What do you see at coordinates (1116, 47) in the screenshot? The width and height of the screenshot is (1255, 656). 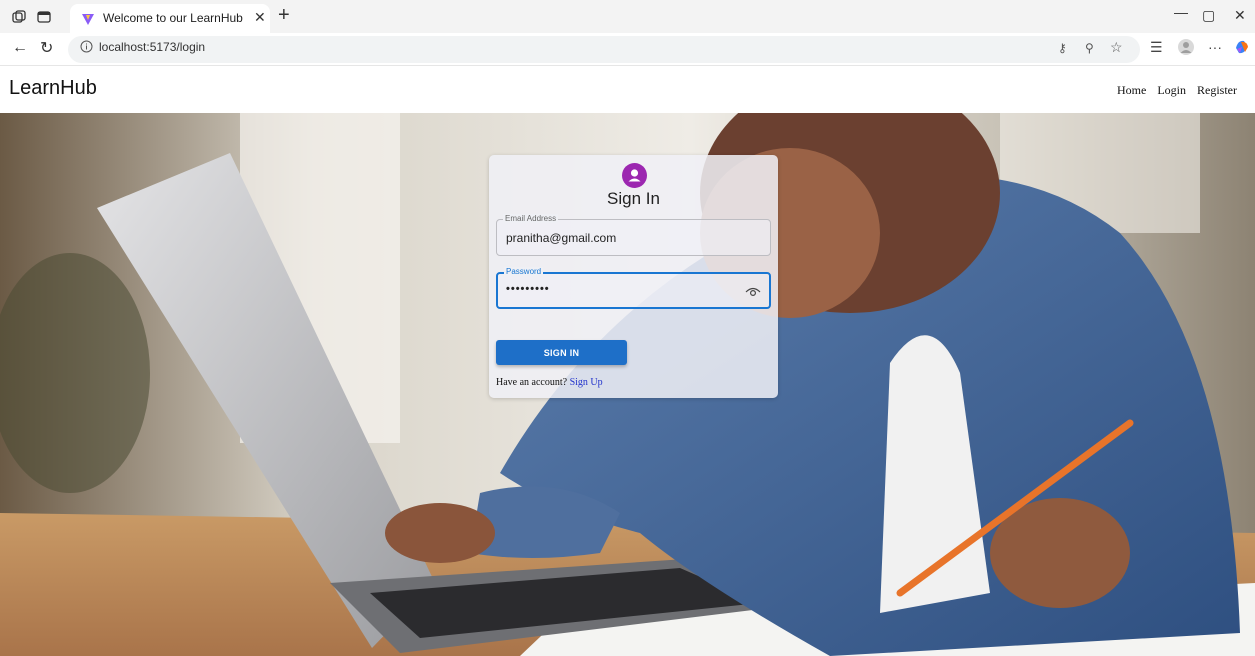 I see `favorite-star-icon: ☆` at bounding box center [1116, 47].